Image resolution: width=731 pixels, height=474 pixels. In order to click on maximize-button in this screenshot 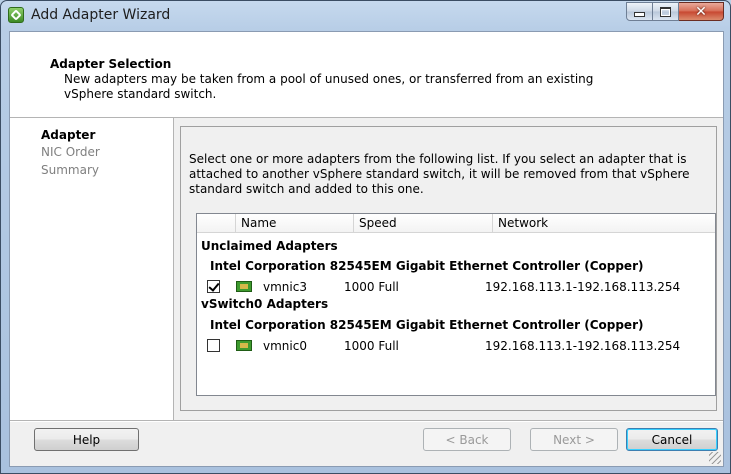, I will do `click(666, 11)`.